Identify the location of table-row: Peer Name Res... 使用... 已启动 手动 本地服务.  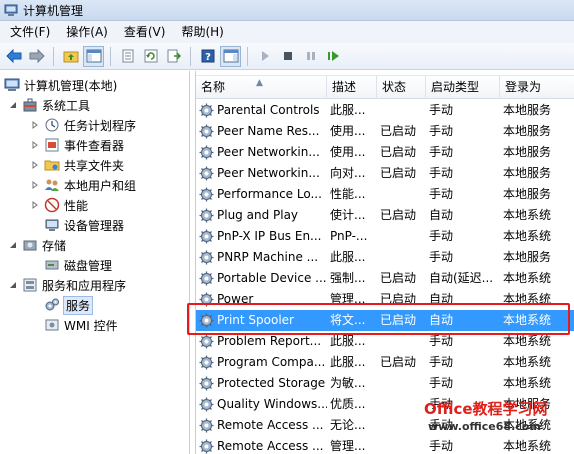
(385, 131).